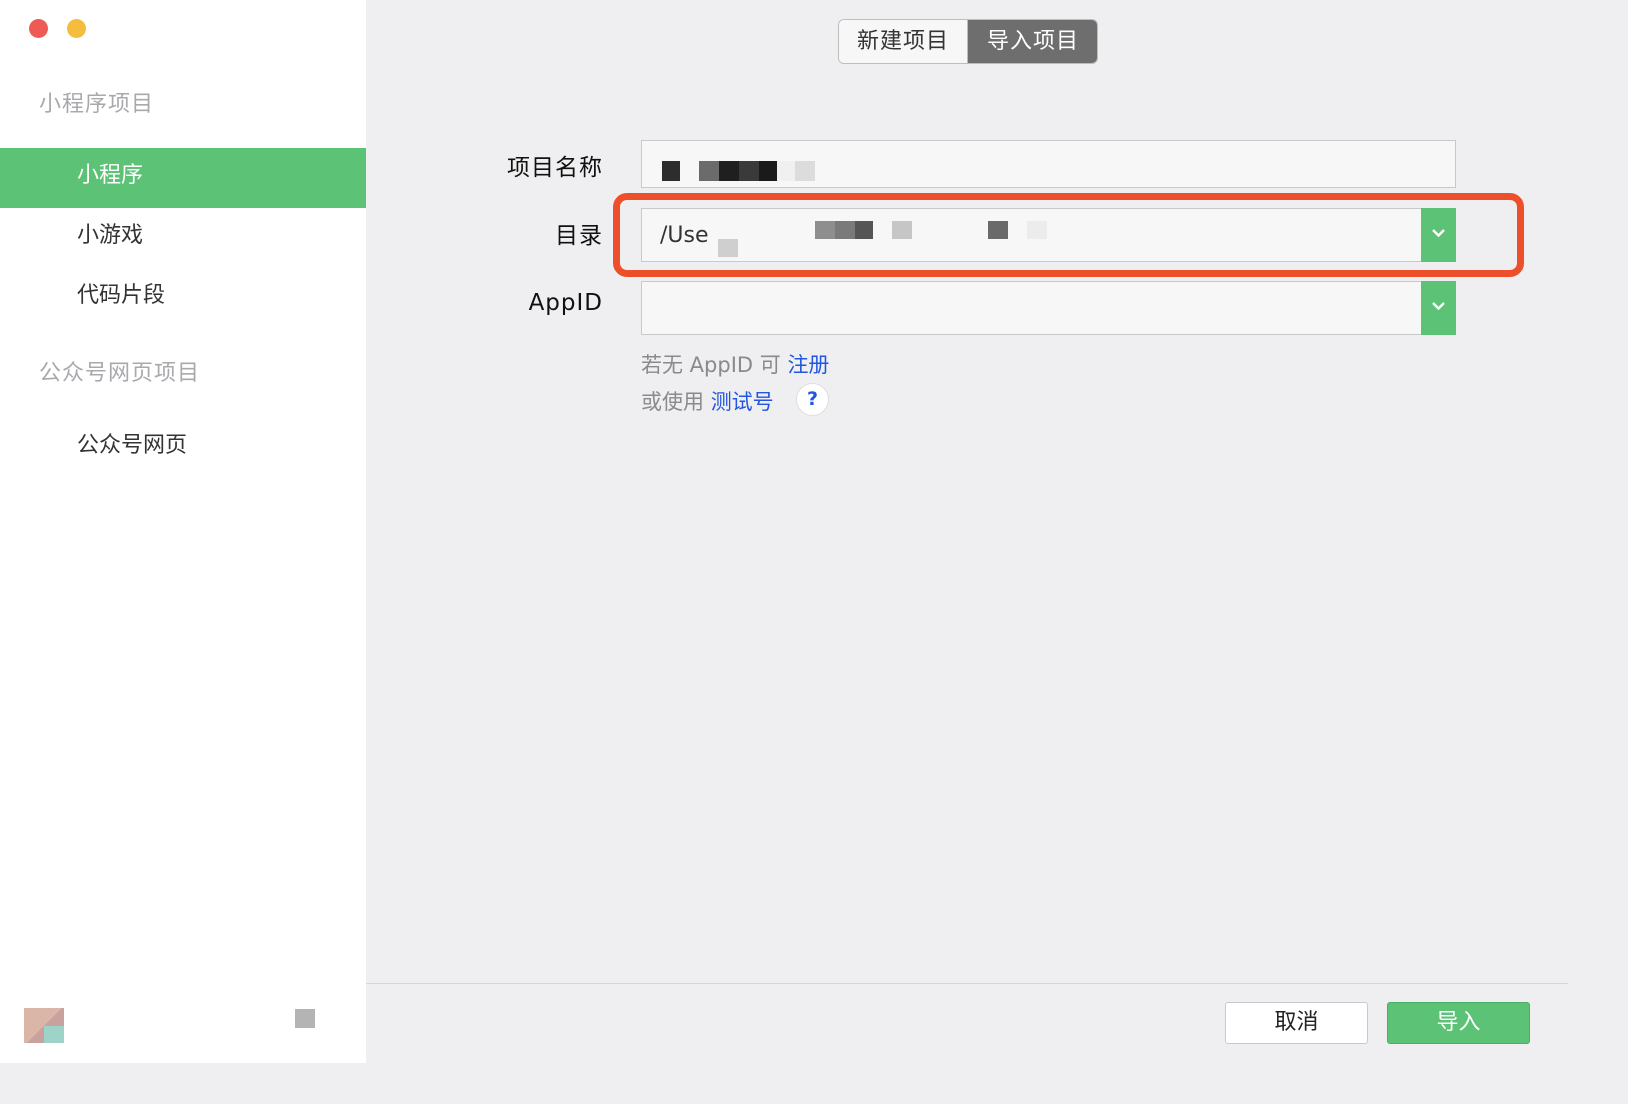  I want to click on directory-highlight-box, so click(1068, 235).